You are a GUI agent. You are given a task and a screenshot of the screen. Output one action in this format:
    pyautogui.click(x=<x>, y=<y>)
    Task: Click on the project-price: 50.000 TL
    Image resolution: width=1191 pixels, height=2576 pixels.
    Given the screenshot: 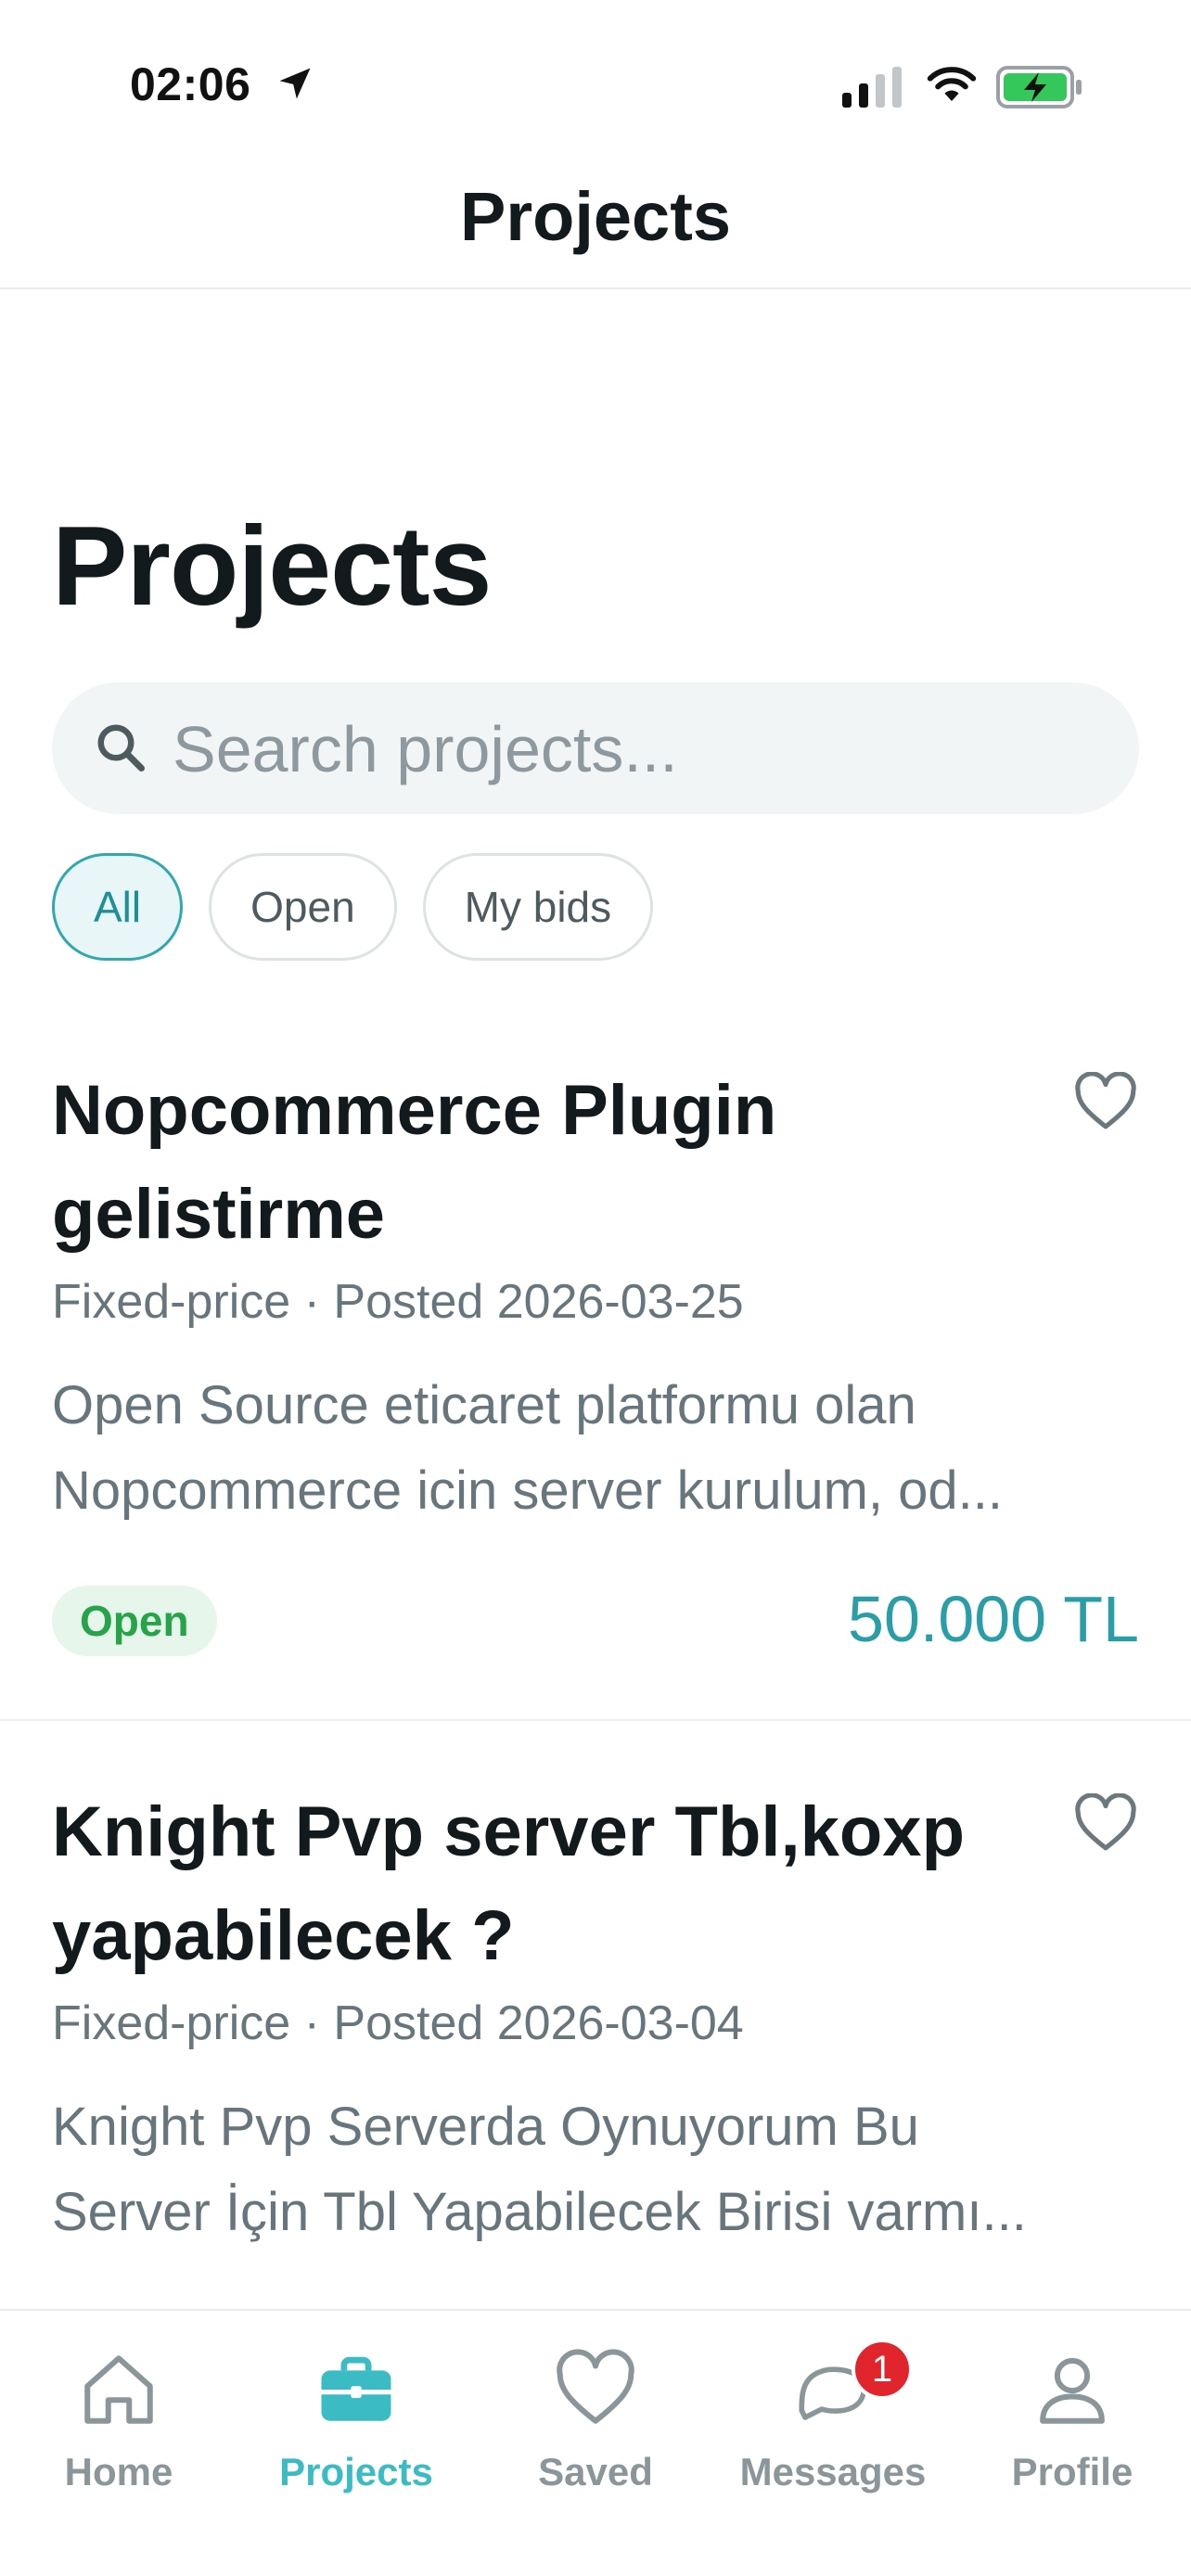 What is the action you would take?
    pyautogui.click(x=993, y=1619)
    